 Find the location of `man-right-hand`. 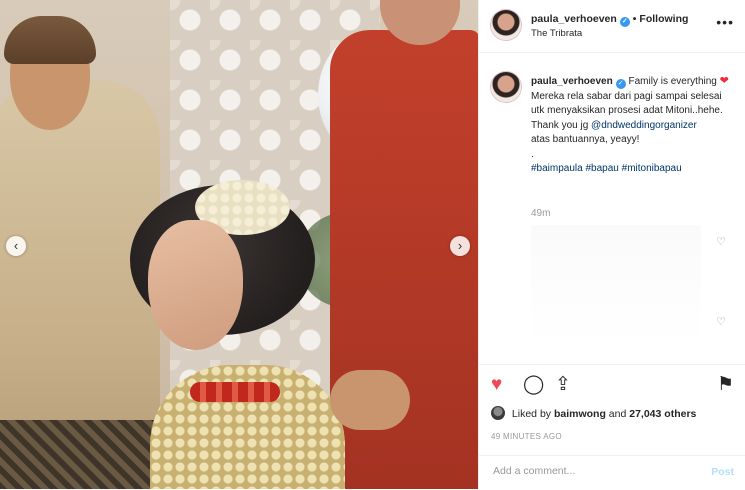

man-right-hand is located at coordinates (370, 400).